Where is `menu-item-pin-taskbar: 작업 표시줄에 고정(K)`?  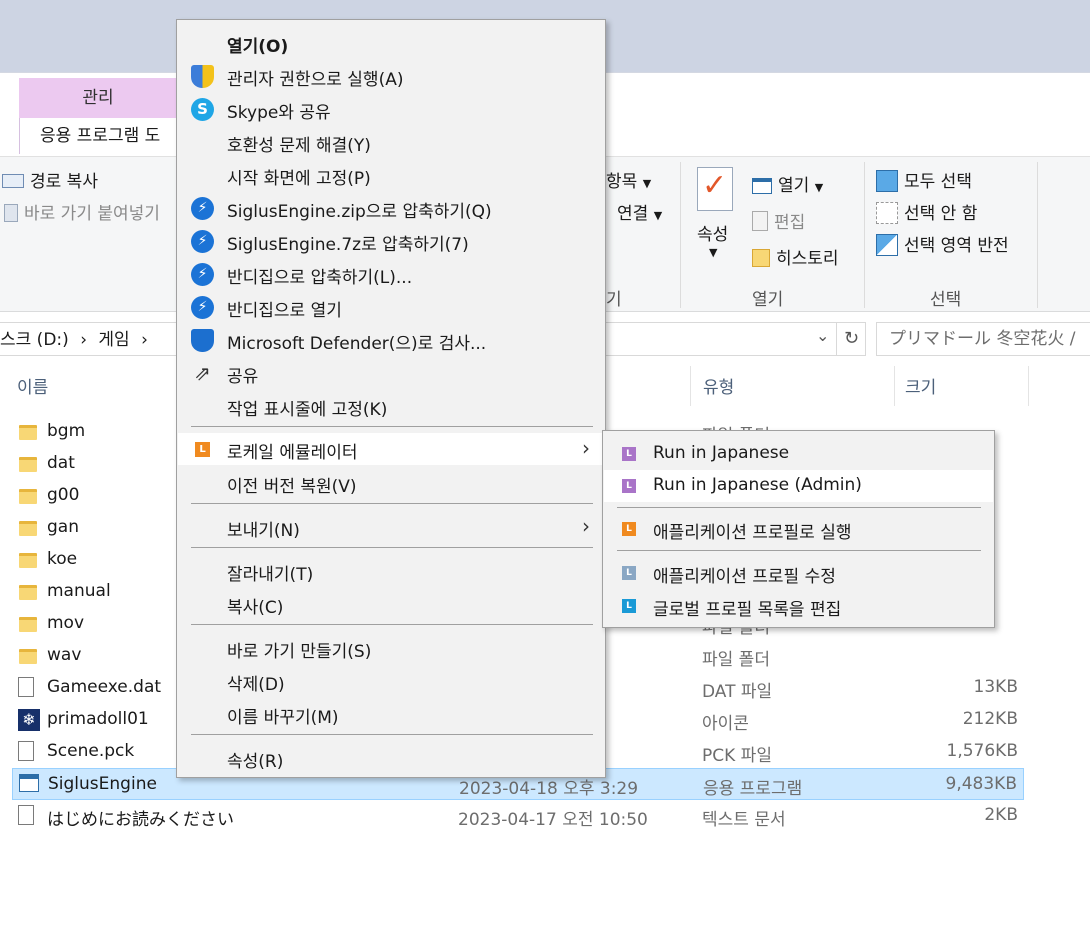 menu-item-pin-taskbar: 작업 표시줄에 고정(K) is located at coordinates (391, 406).